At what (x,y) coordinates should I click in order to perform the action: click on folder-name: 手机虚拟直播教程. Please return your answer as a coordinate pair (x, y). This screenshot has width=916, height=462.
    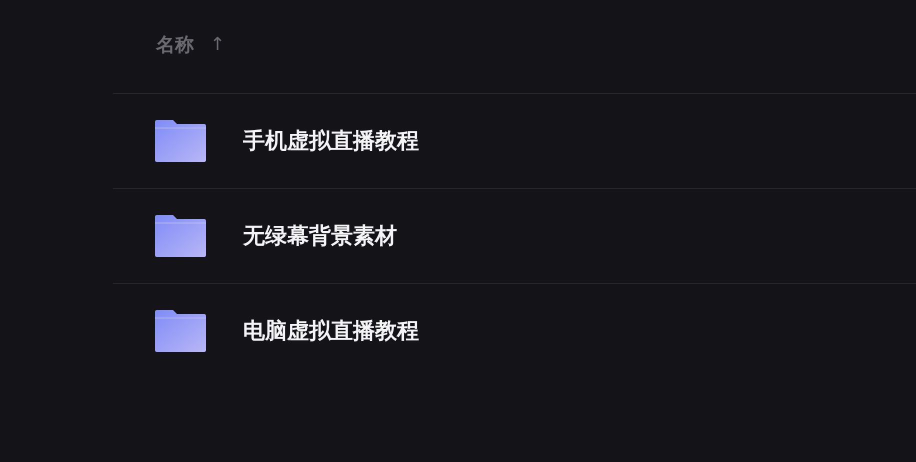
    Looking at the image, I should click on (331, 141).